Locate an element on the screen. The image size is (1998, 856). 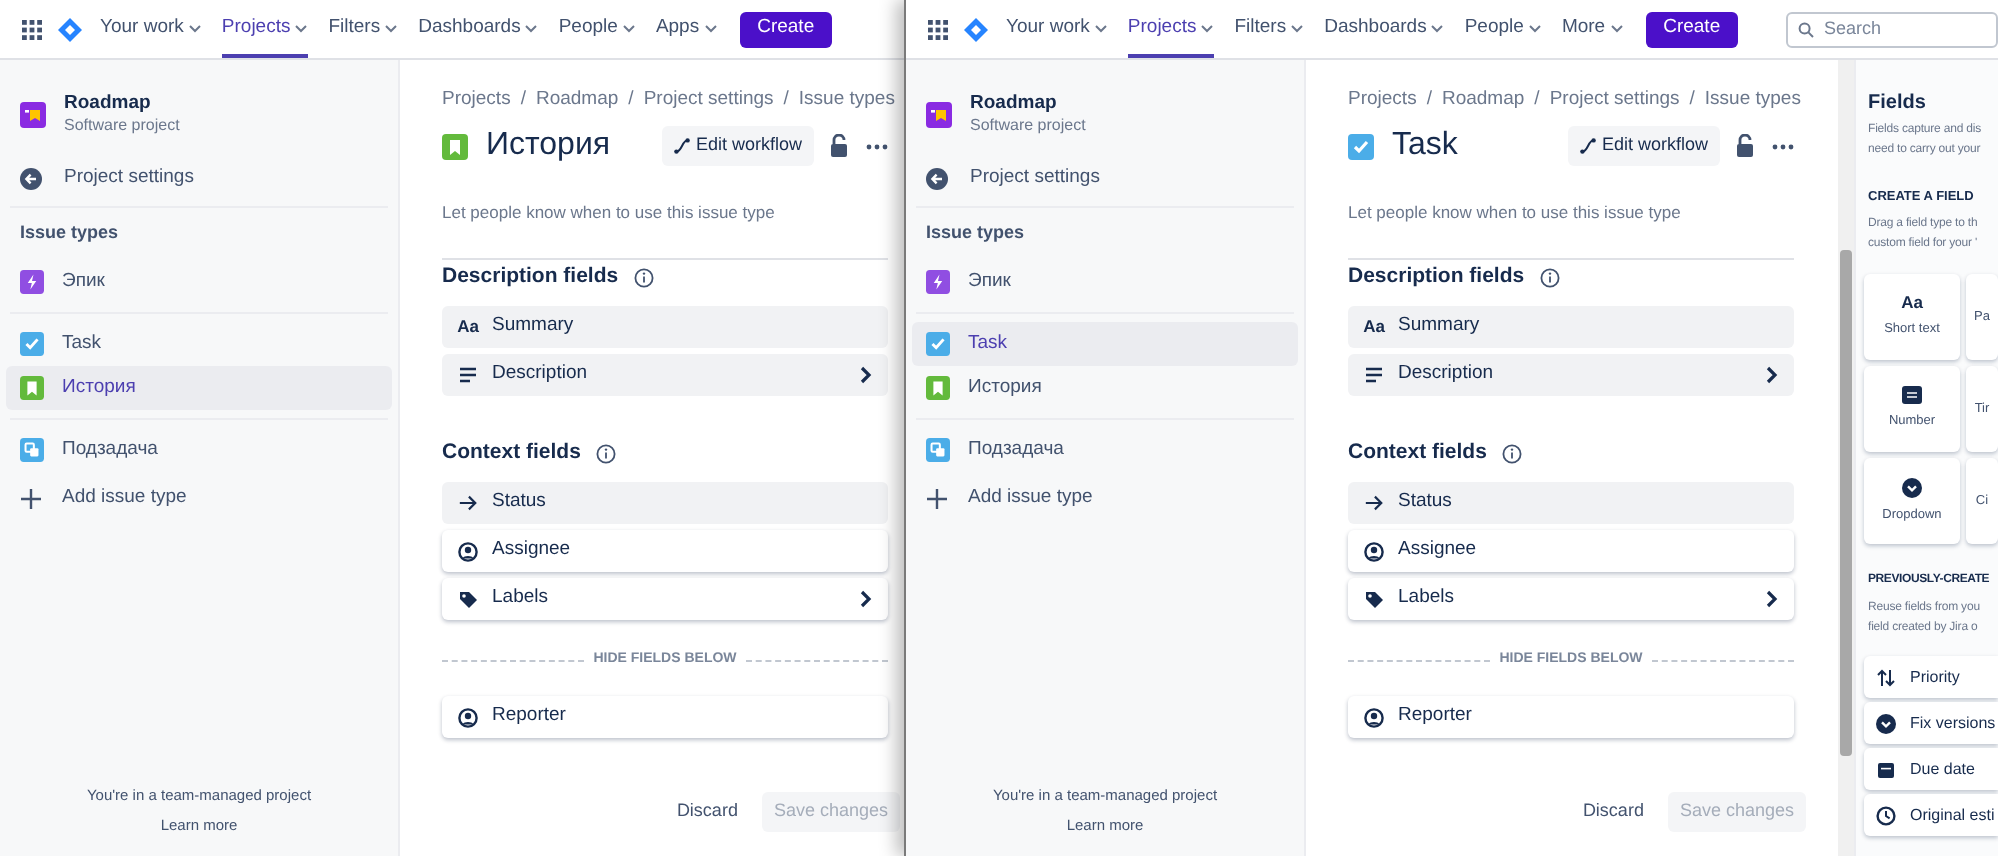
plus-icon is located at coordinates (31, 498).